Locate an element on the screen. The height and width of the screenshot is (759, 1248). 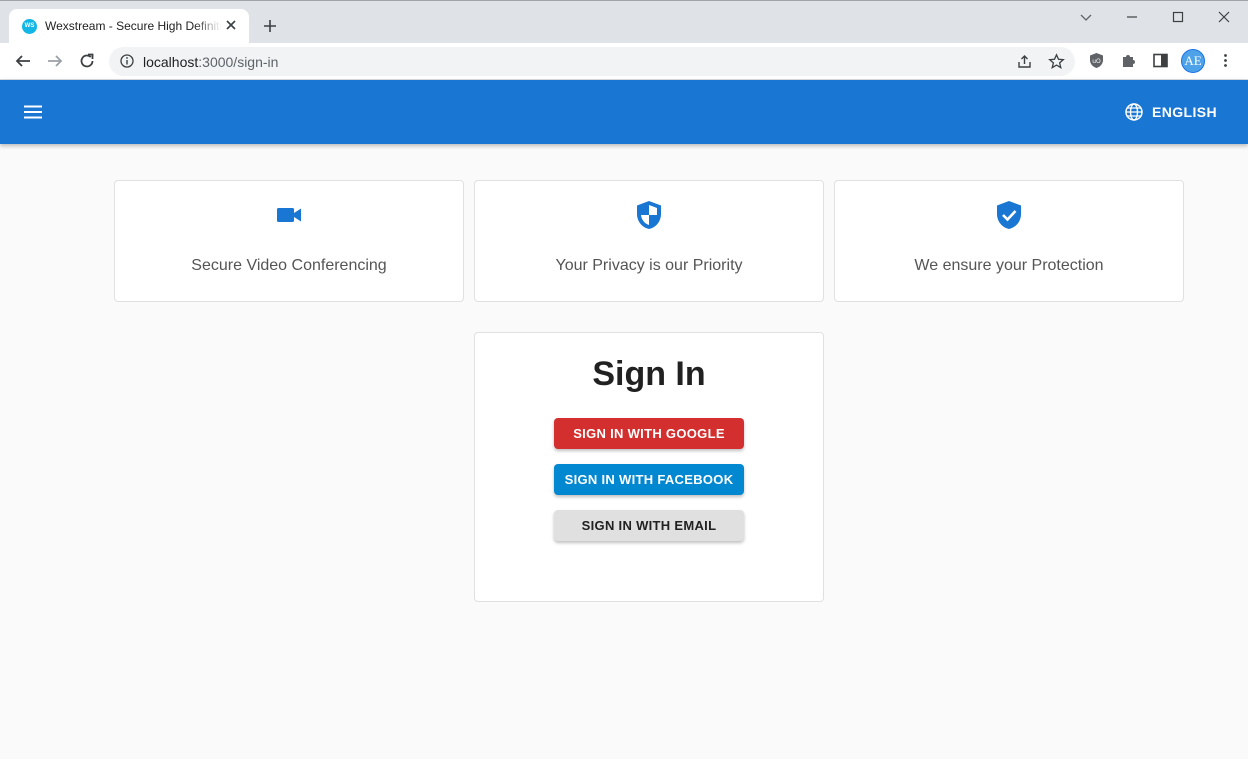
sign-in-email-button: SIGN IN WITH EMAIL is located at coordinates (649, 525).